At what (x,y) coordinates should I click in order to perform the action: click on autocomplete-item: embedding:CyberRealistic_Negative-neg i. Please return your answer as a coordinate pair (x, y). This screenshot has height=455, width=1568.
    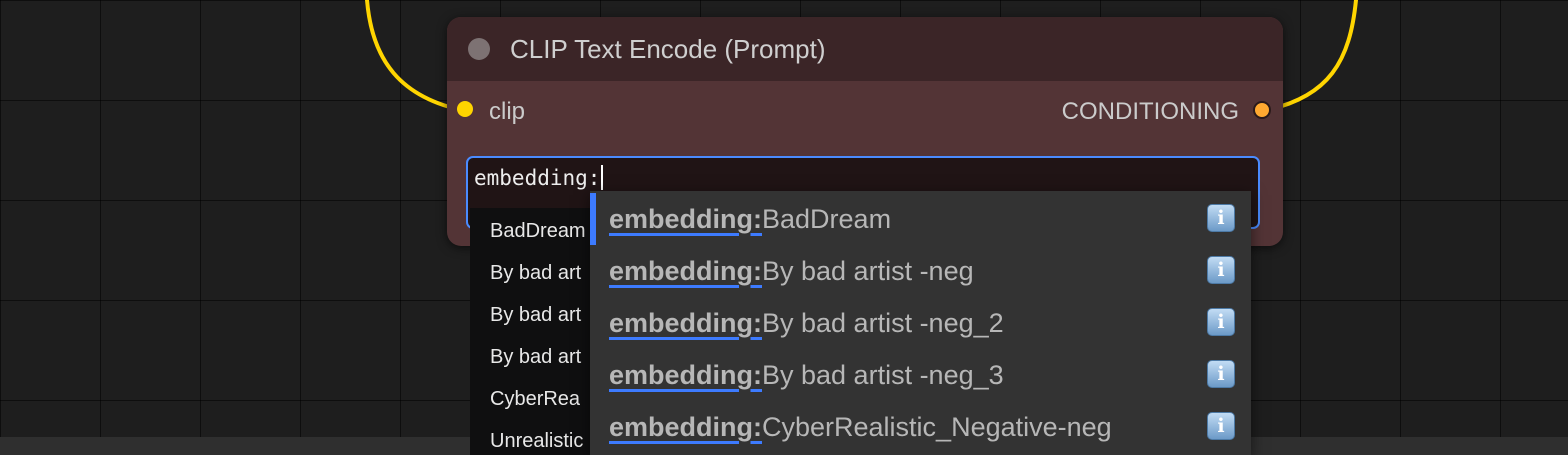
    Looking at the image, I should click on (920, 427).